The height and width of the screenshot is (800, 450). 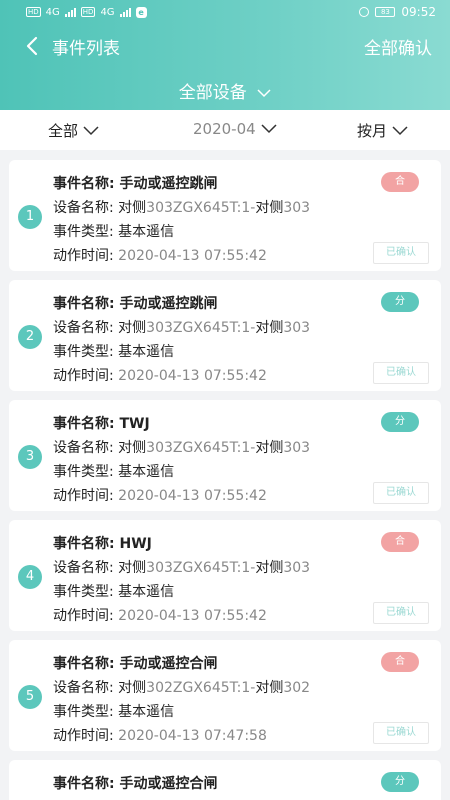 What do you see at coordinates (86, 49) in the screenshot?
I see `page-title: 事件列表` at bounding box center [86, 49].